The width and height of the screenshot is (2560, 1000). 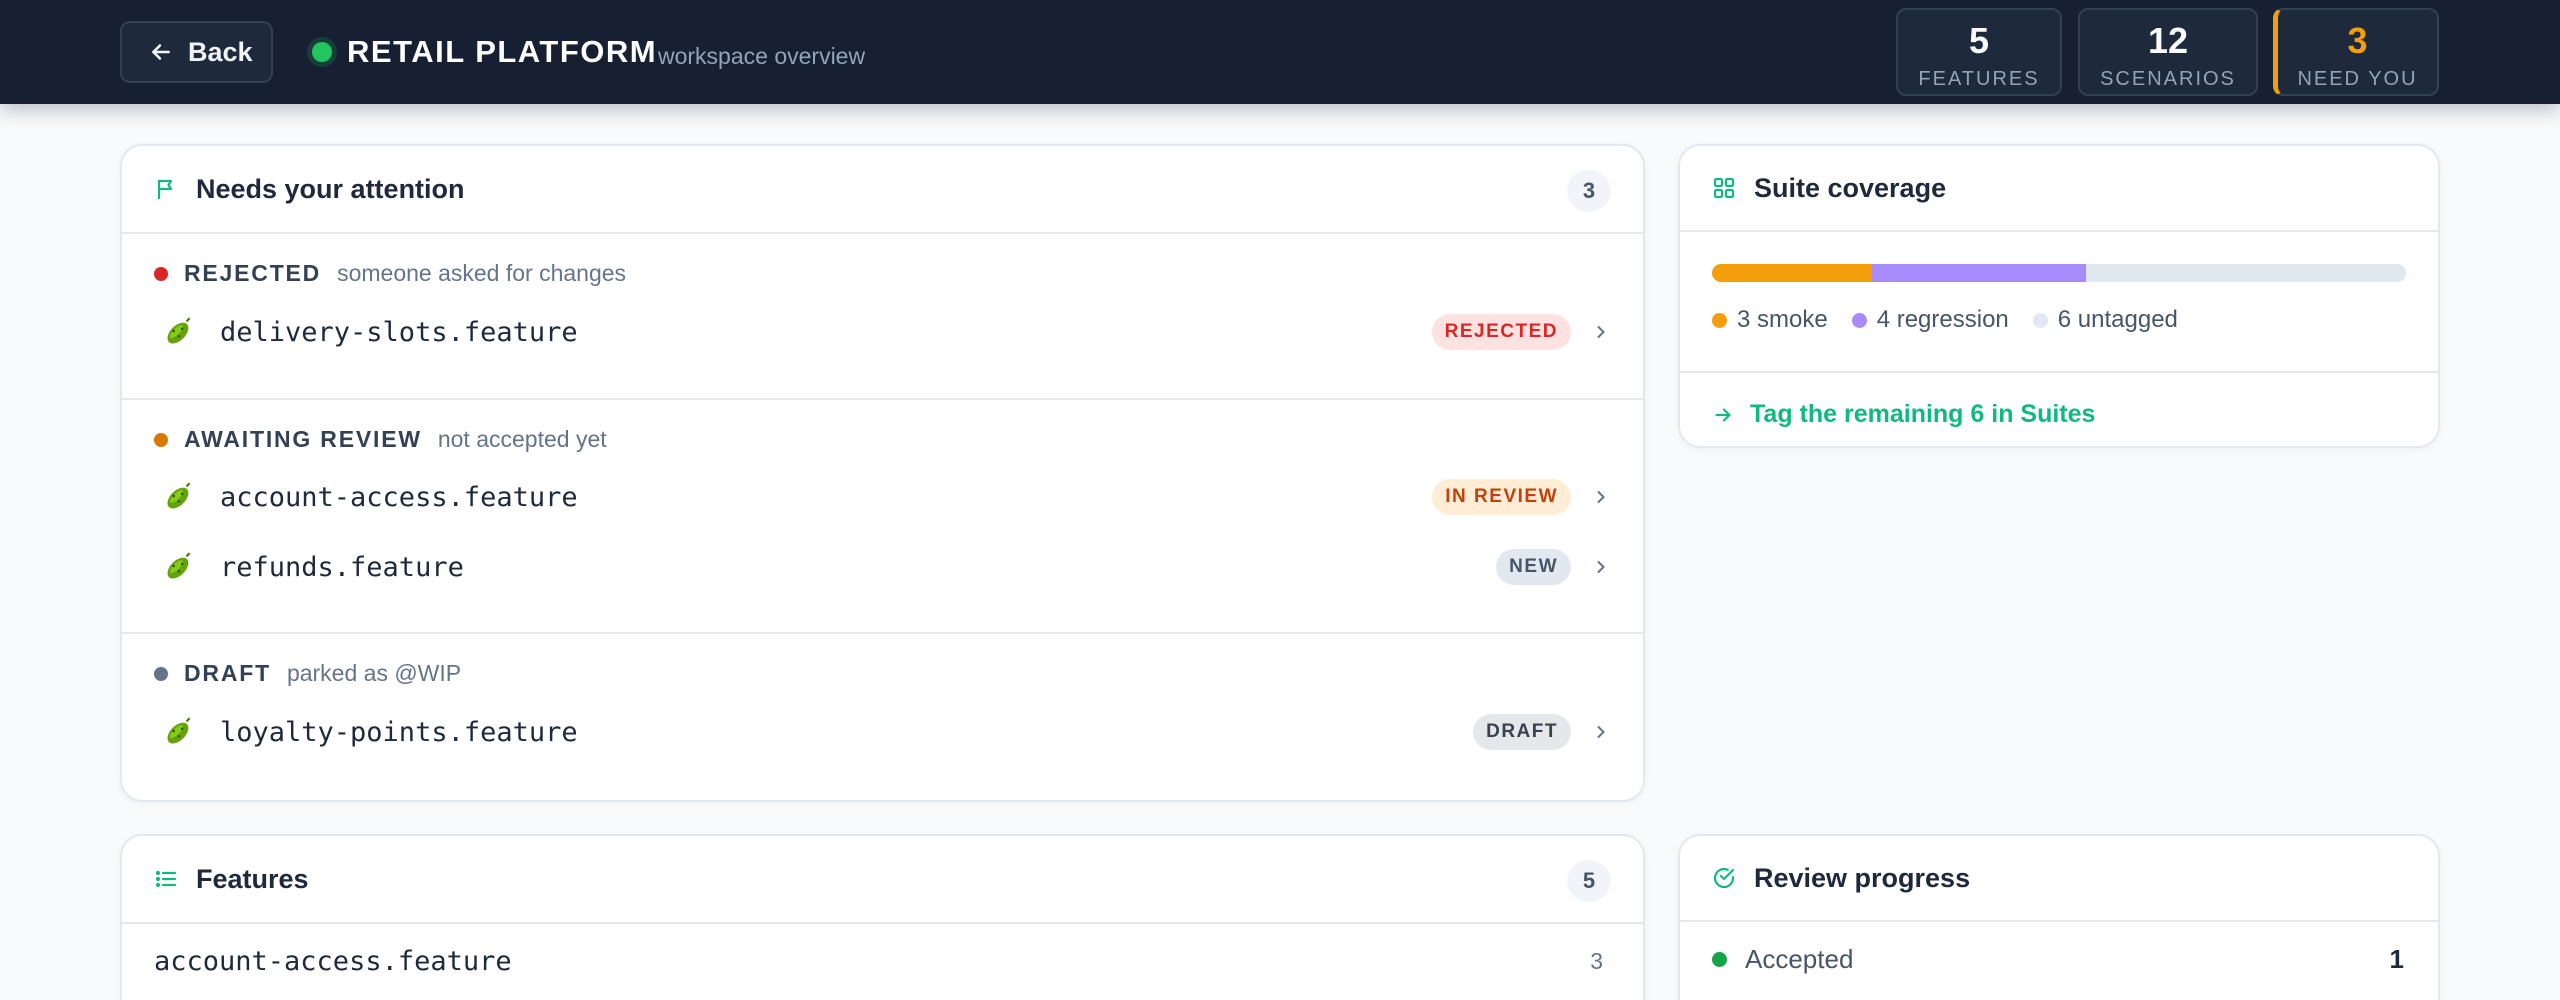 I want to click on status-badge: DRAFT, so click(x=1522, y=732).